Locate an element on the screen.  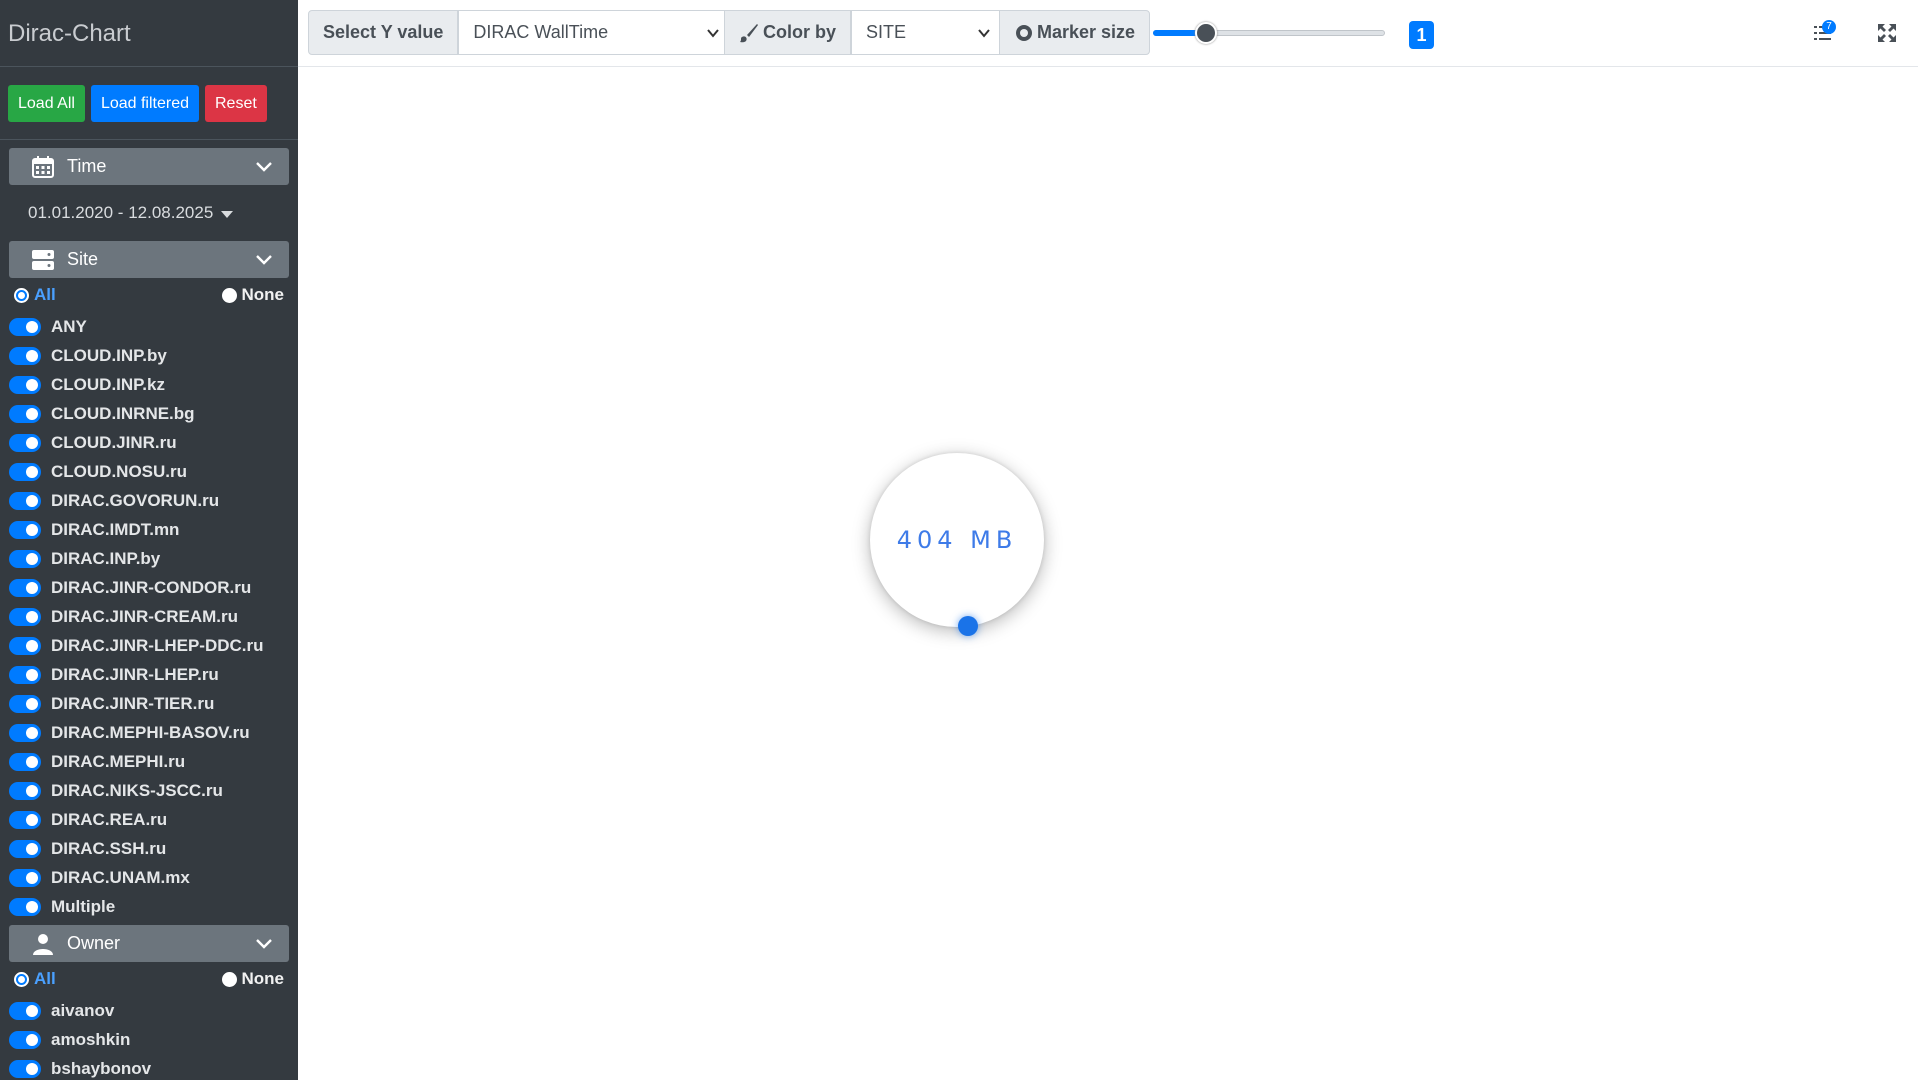
date-range-value: 01.01.2020 - 12.08.2025 is located at coordinates (121, 212).